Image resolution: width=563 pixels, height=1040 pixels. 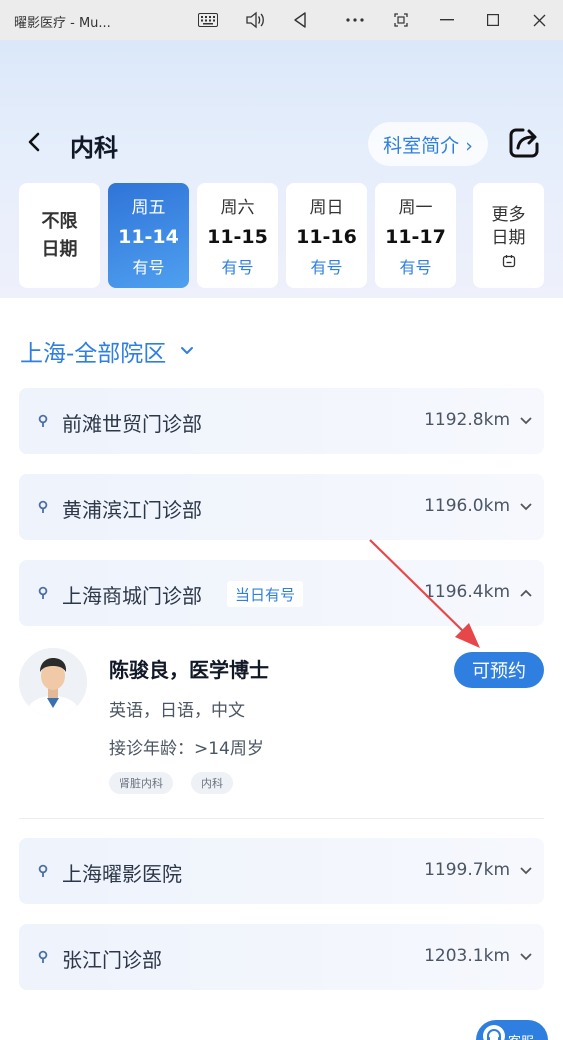 What do you see at coordinates (255, 20) in the screenshot?
I see `volume-icon` at bounding box center [255, 20].